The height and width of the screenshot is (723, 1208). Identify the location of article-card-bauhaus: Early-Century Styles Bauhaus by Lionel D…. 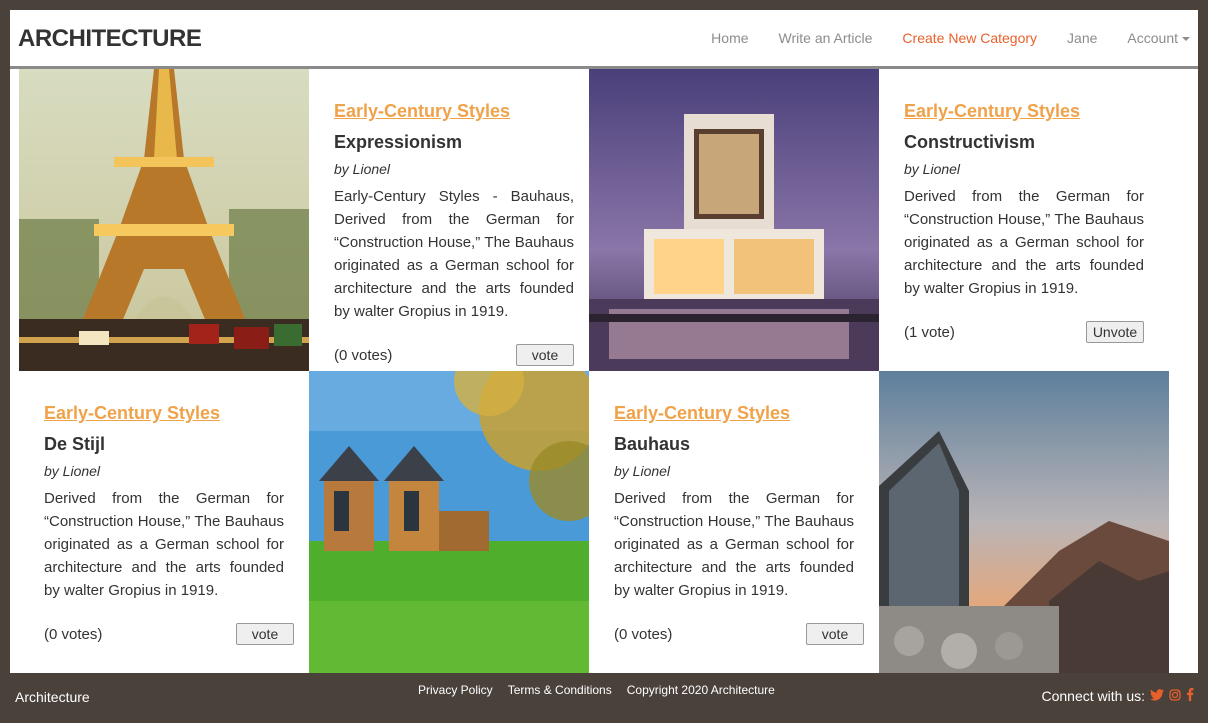
(734, 522).